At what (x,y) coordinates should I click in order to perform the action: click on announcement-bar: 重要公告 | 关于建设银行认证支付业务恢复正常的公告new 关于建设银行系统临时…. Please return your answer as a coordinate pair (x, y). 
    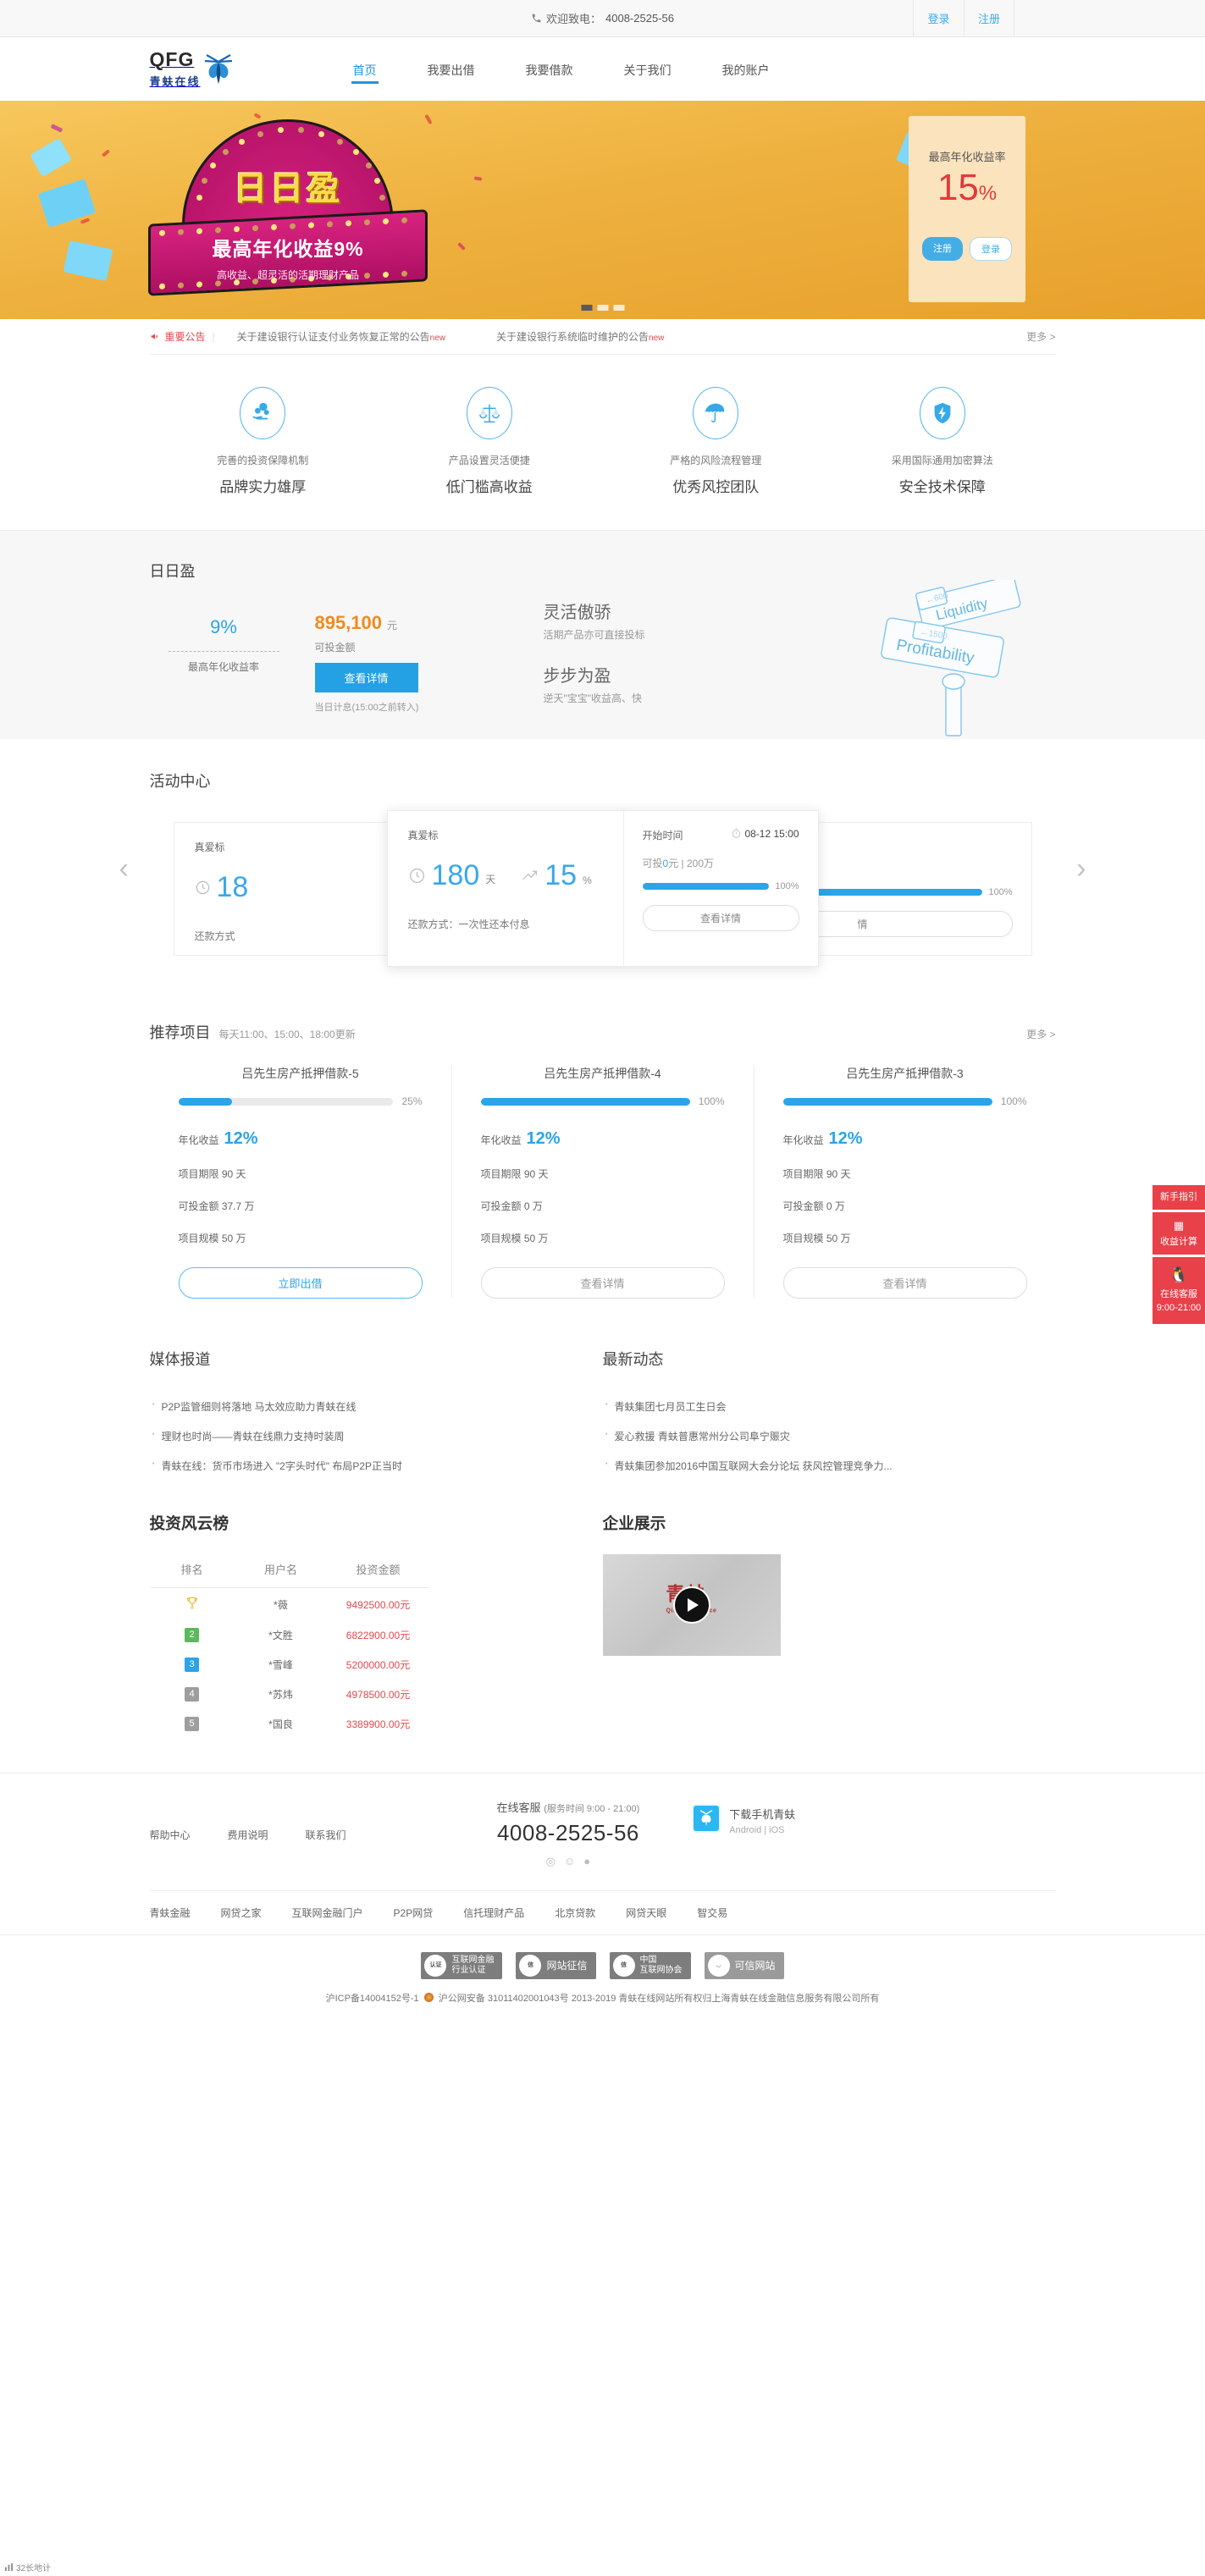
    Looking at the image, I should click on (602, 337).